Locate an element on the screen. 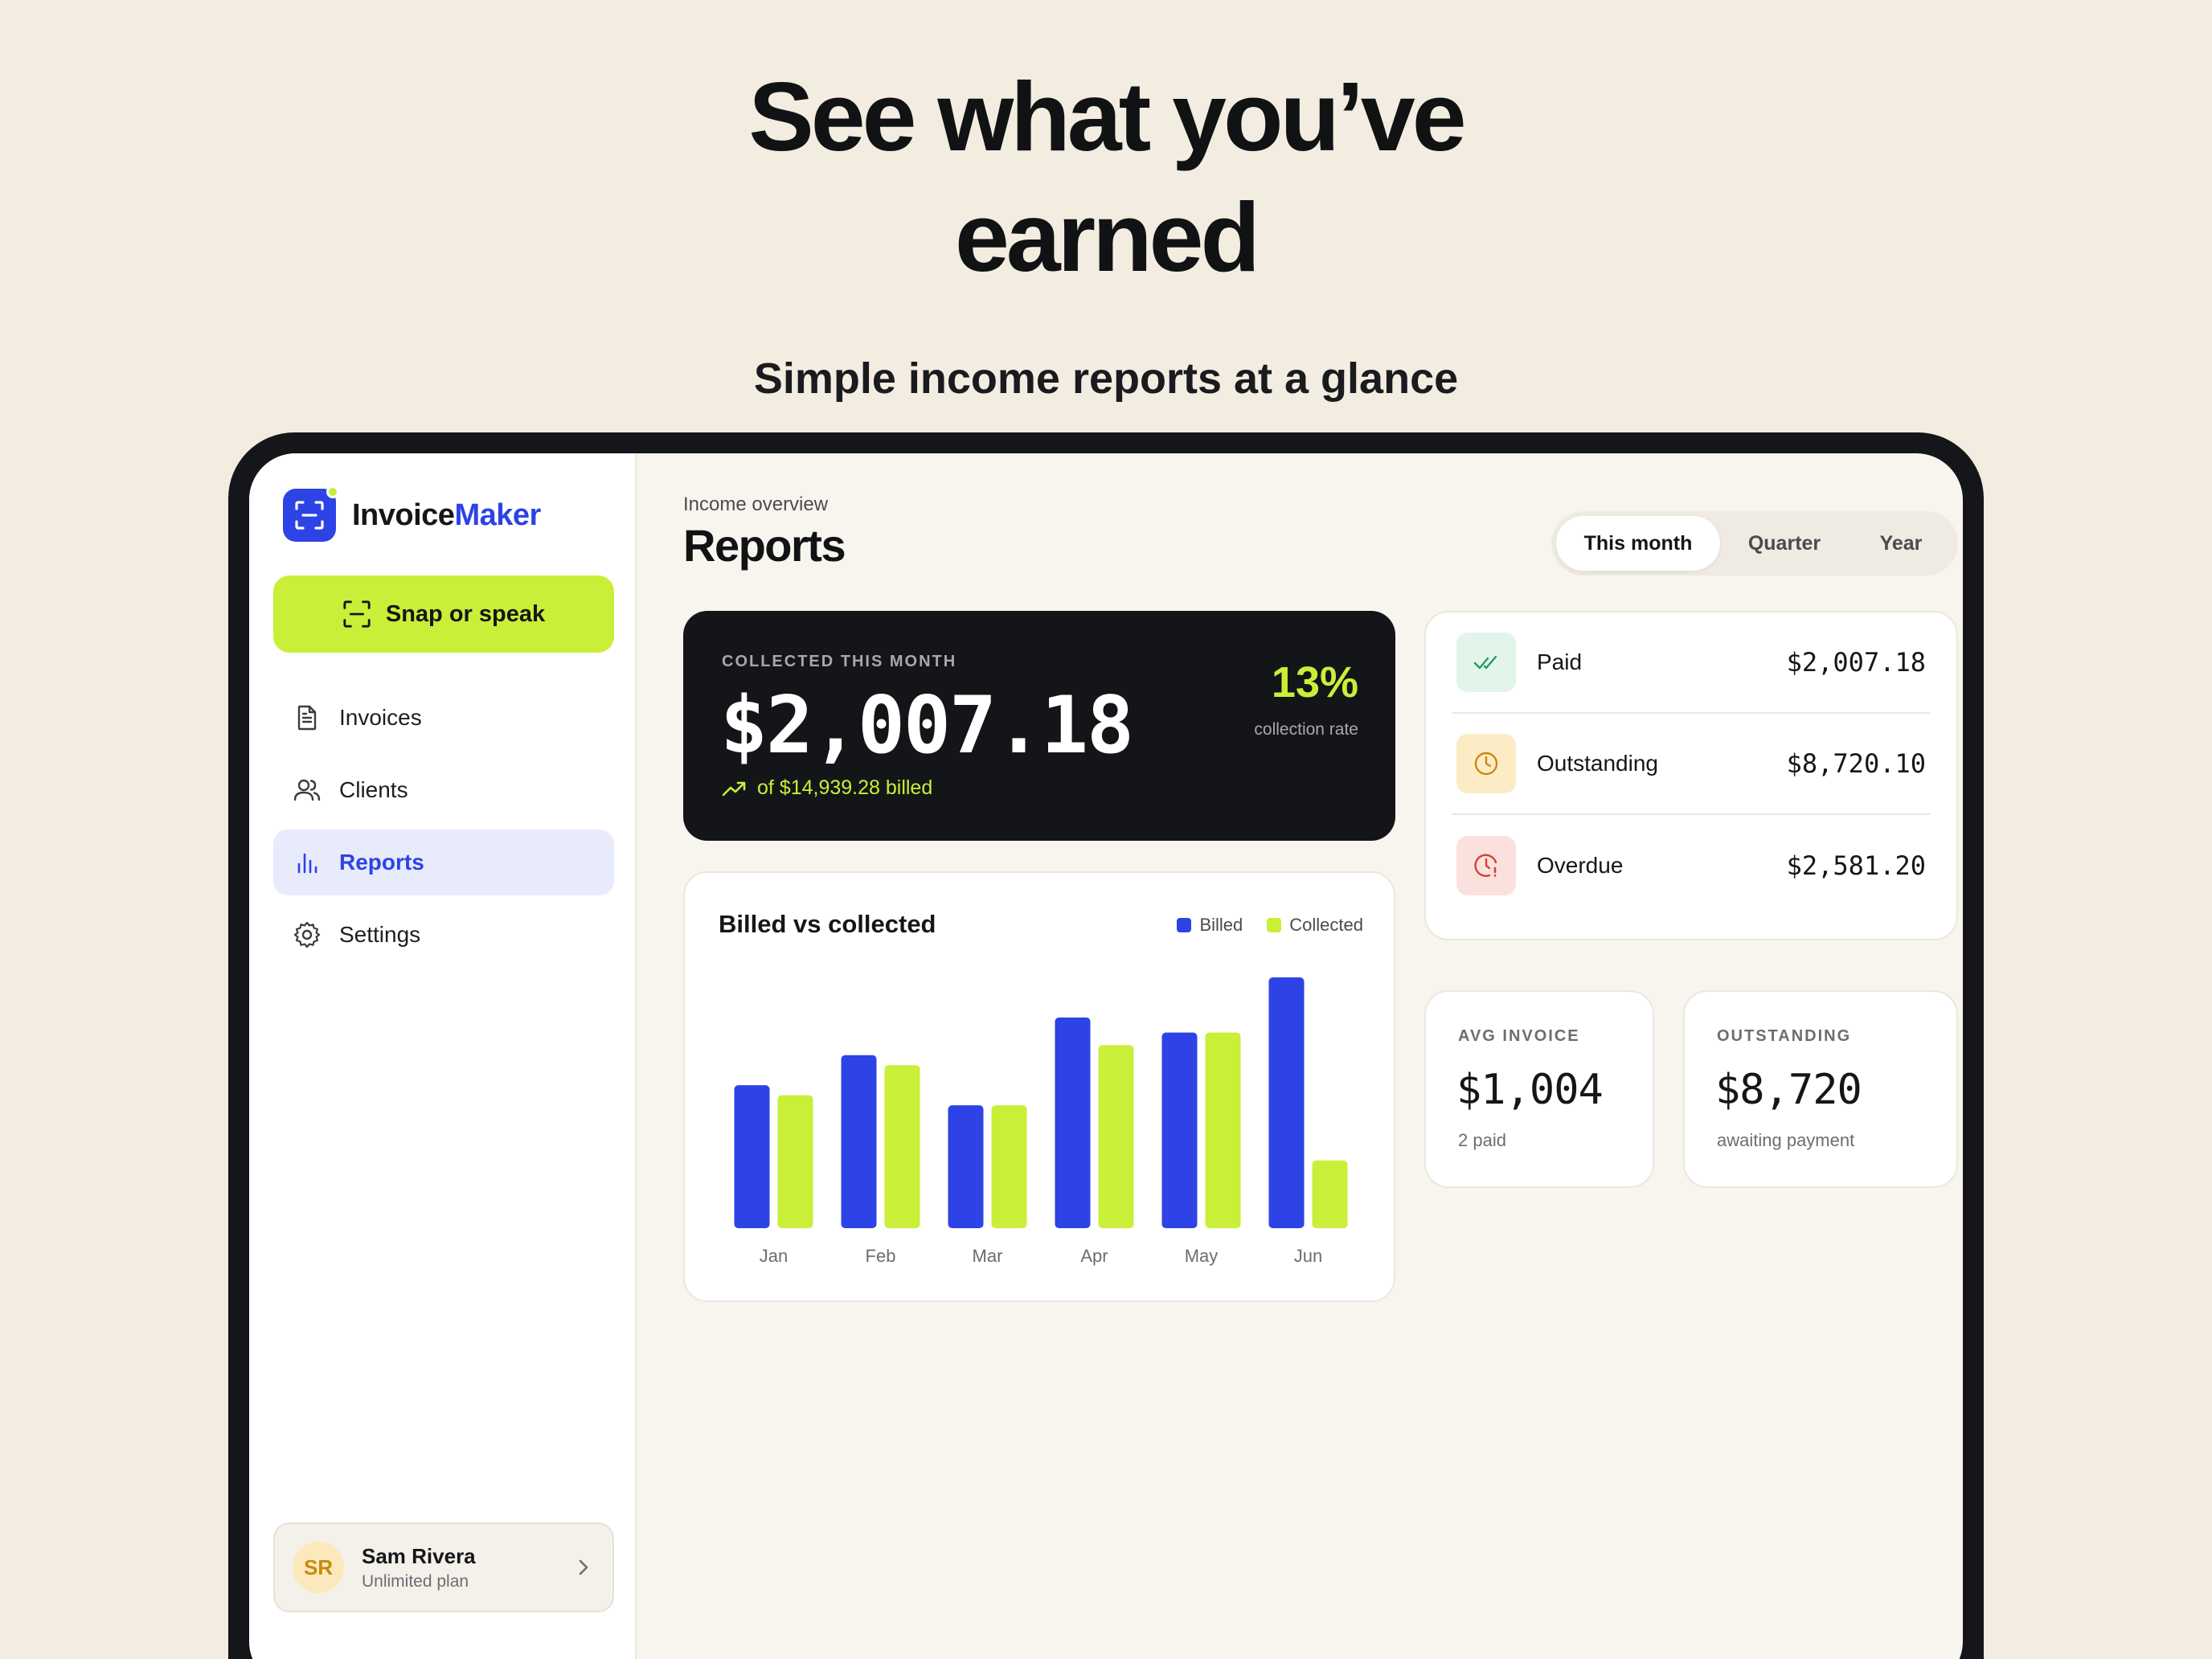  user-profile-card: SR Sam Rivera Unlimited plan is located at coordinates (443, 1567).